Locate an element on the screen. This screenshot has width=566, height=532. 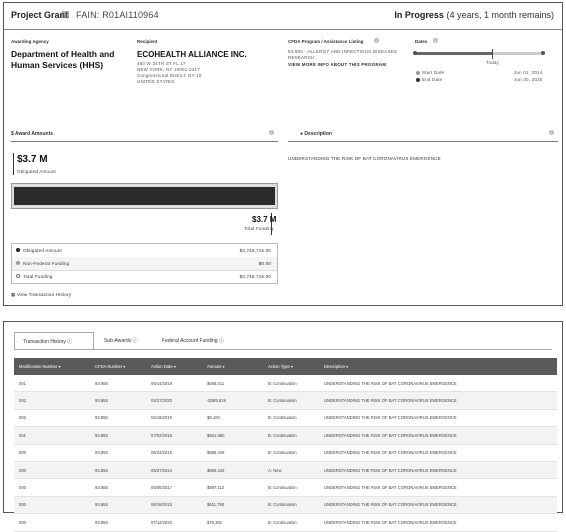
table-icon: ▦ is located at coordinates (13, 294).